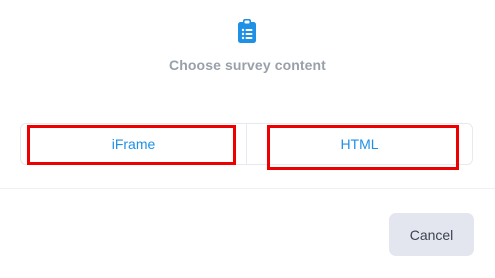 This screenshot has height=278, width=495. I want to click on dialog-title: Choose survey content, so click(247, 65).